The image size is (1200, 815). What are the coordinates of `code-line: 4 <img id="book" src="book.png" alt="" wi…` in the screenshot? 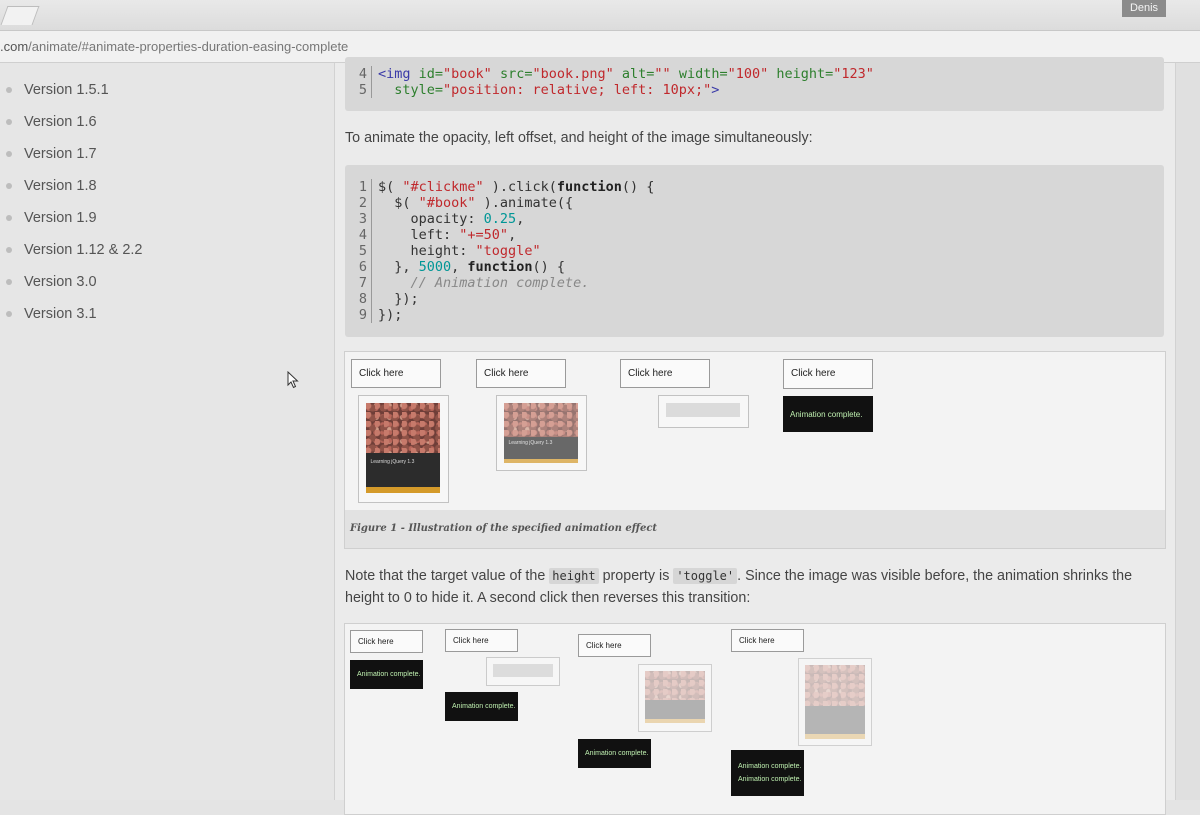 It's located at (609, 74).